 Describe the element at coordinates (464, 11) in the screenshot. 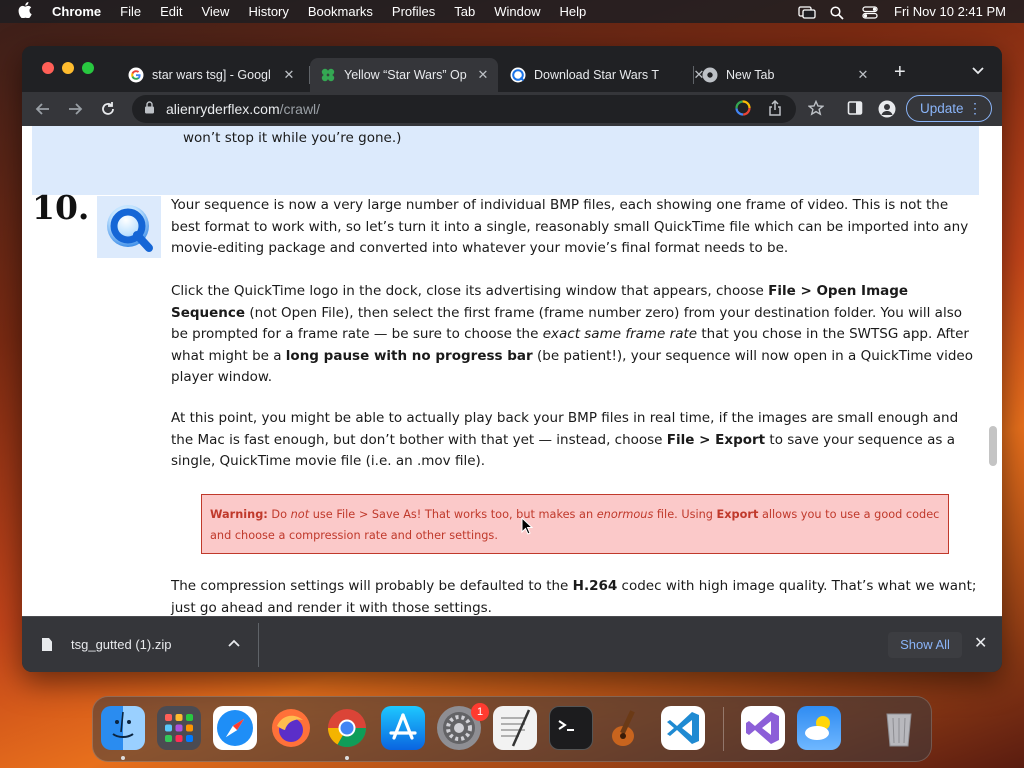

I see `menu-tab: Tab` at that location.